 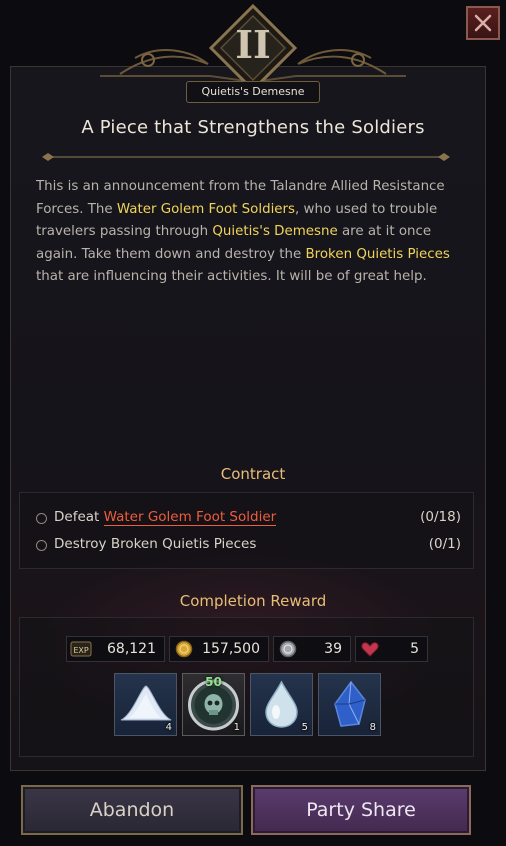 I want to click on reward-item-blue-crystal: 8, so click(x=349, y=704).